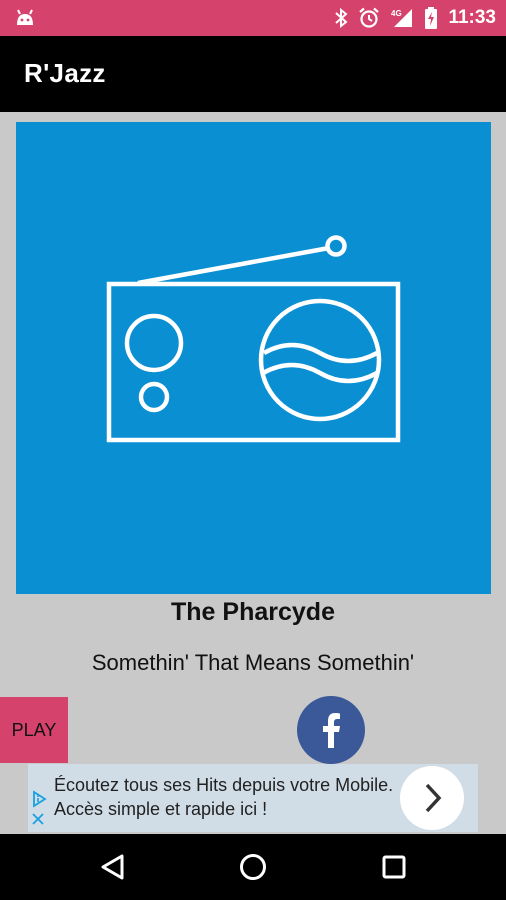  I want to click on status-bar: 4G 11:33, so click(253, 18).